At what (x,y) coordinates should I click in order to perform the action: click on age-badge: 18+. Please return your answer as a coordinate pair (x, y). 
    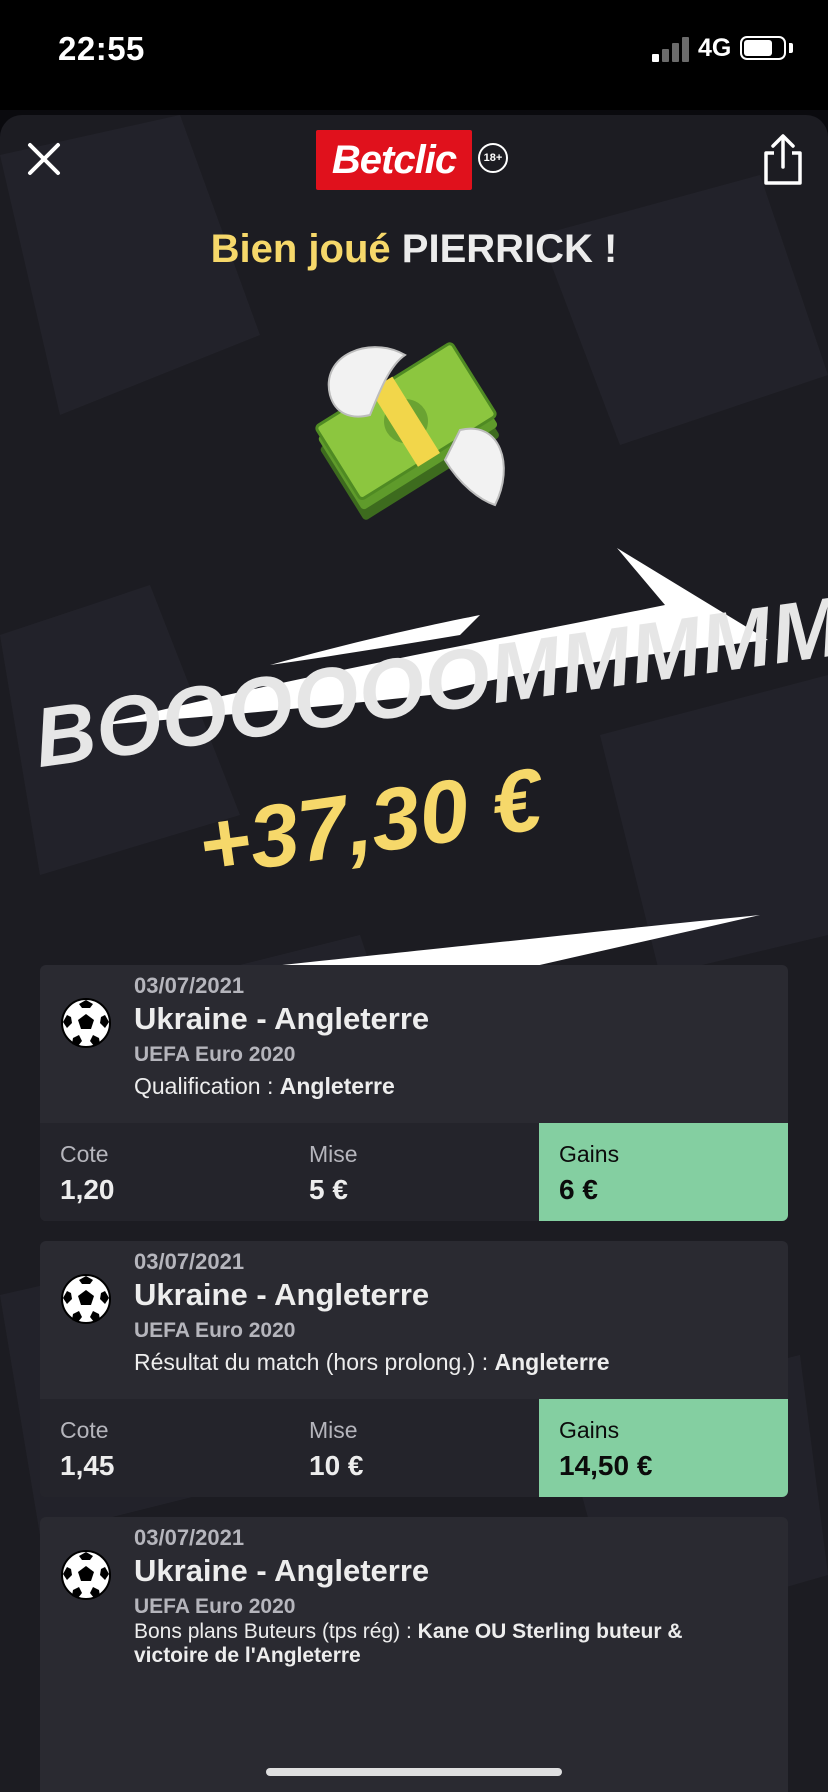
    Looking at the image, I should click on (493, 158).